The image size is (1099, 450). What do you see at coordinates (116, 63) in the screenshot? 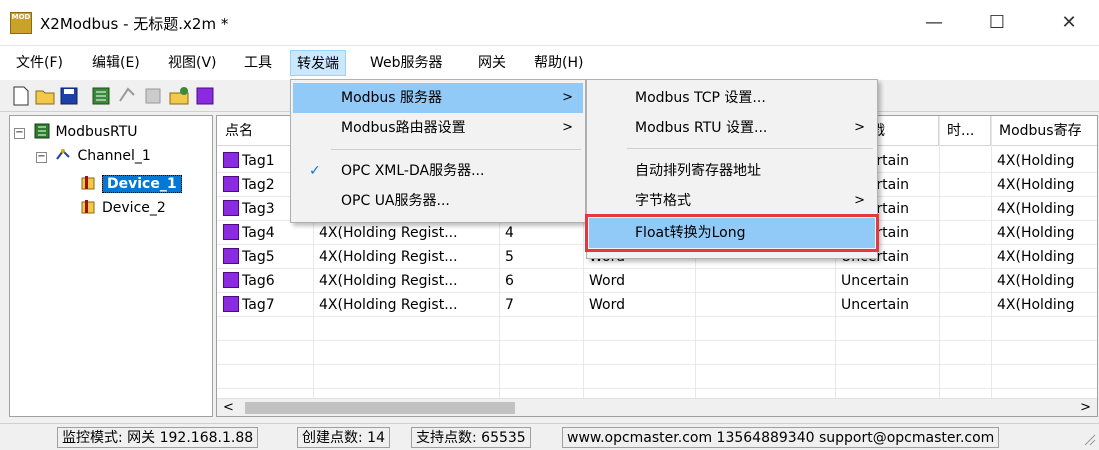
I see `menu-edit: 编辑(E)` at bounding box center [116, 63].